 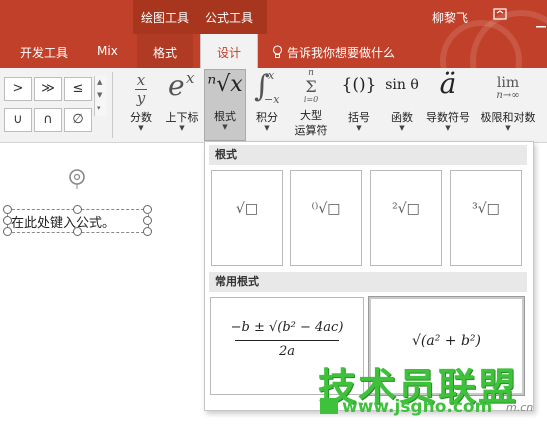 I want to click on tab-format: 格式, so click(x=165, y=51).